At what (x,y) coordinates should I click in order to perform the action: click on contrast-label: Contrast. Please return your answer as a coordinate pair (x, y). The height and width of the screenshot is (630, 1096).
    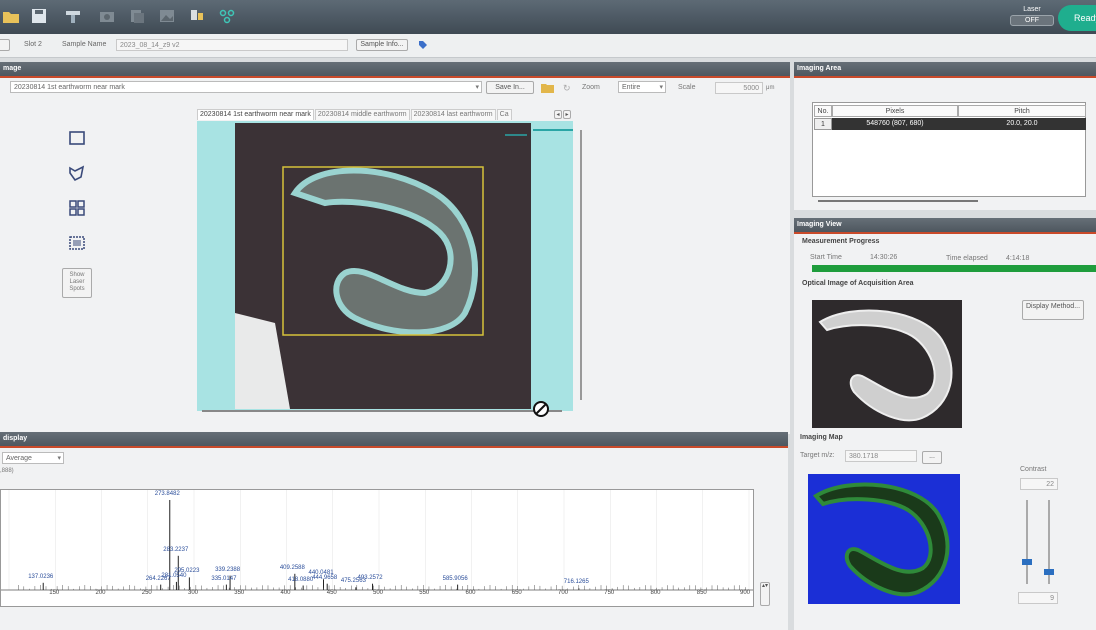
    Looking at the image, I should click on (1033, 469).